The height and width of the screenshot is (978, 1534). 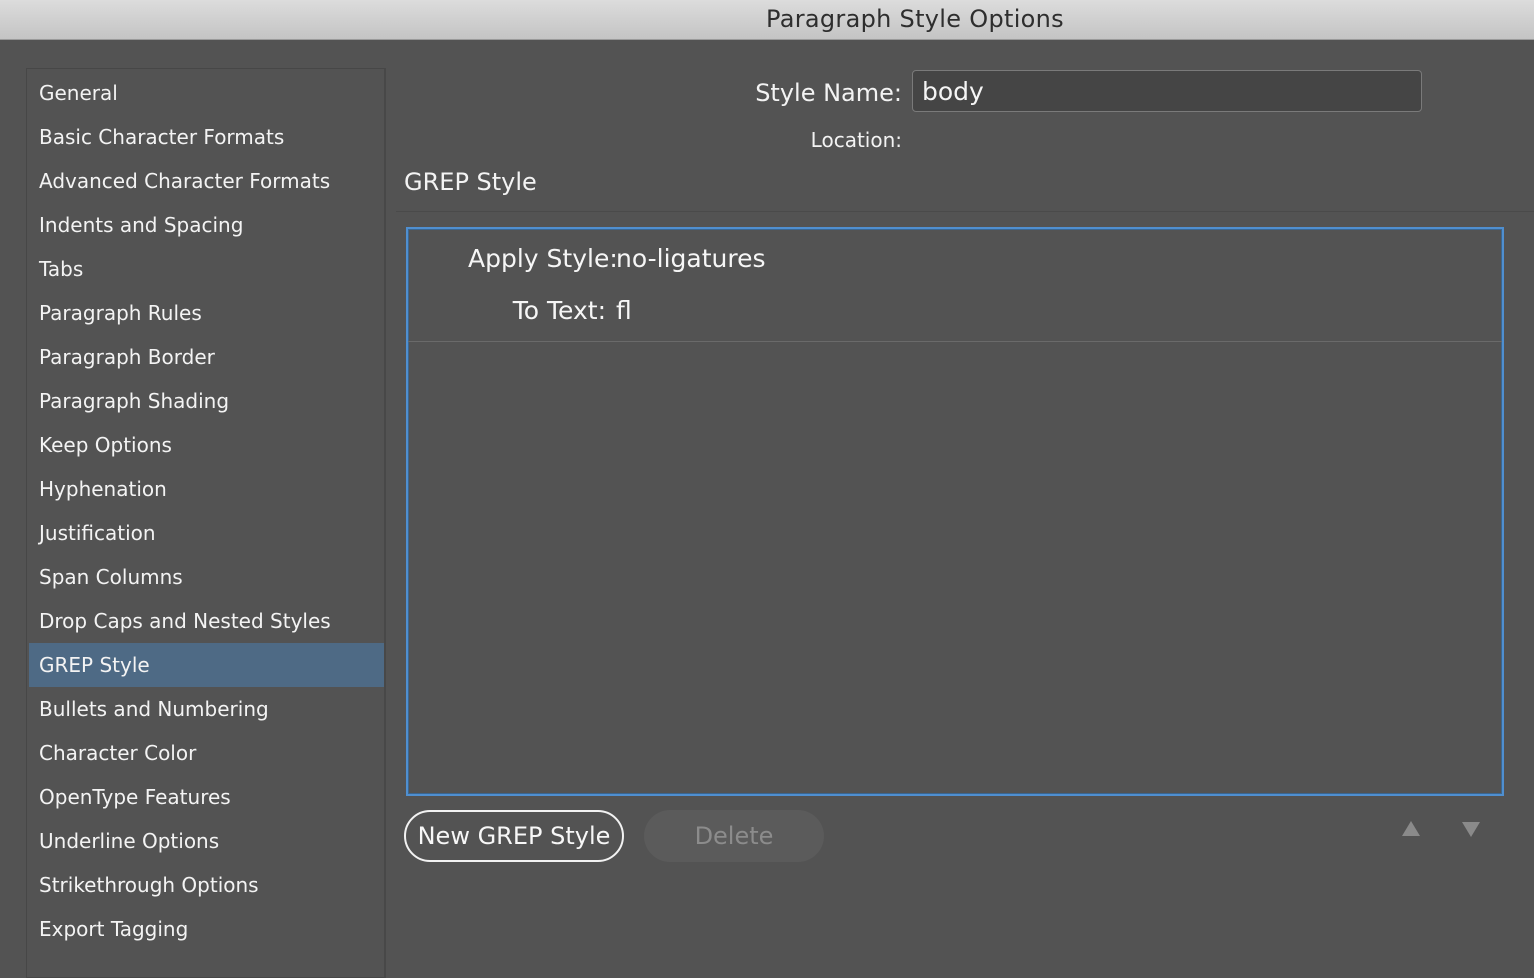 I want to click on to-text-value: fl, so click(x=624, y=311).